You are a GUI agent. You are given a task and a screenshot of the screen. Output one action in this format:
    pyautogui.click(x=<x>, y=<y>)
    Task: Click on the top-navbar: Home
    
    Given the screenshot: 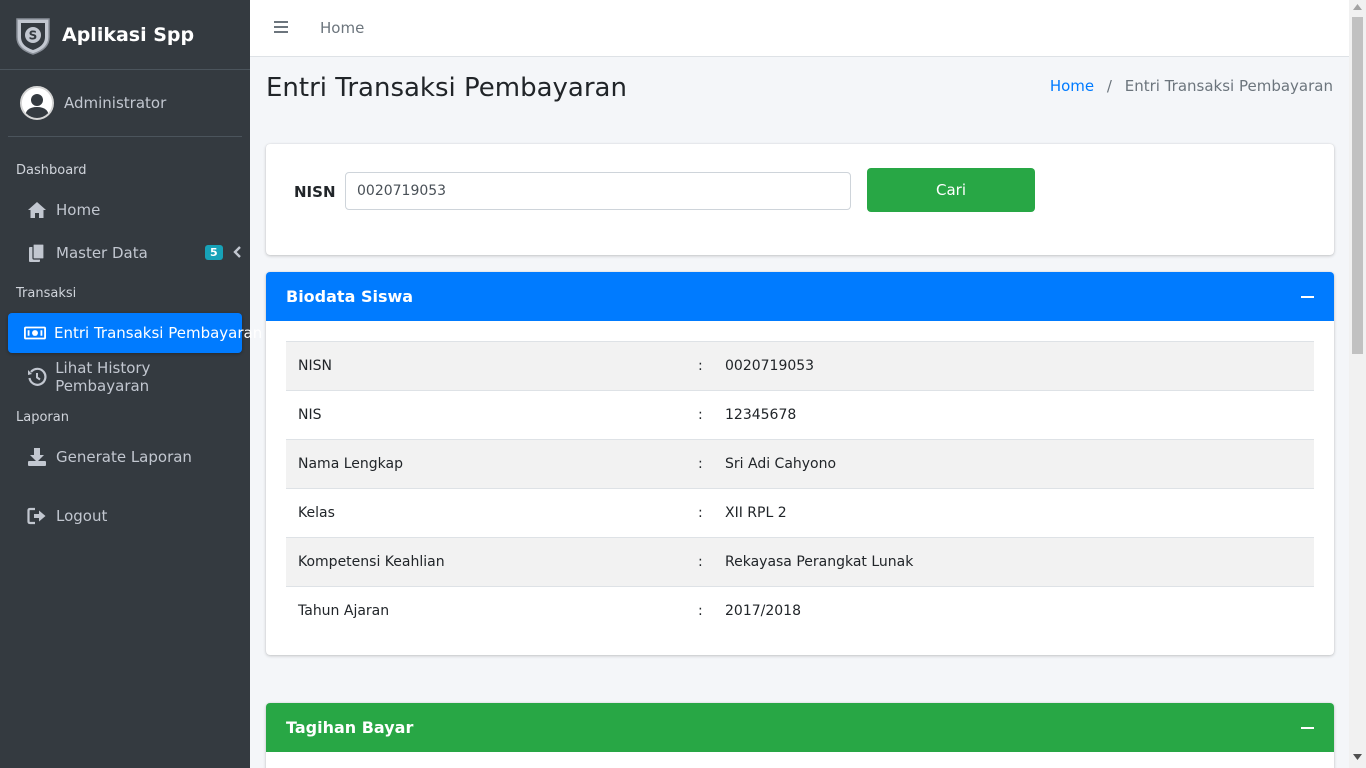 What is the action you would take?
    pyautogui.click(x=800, y=28)
    